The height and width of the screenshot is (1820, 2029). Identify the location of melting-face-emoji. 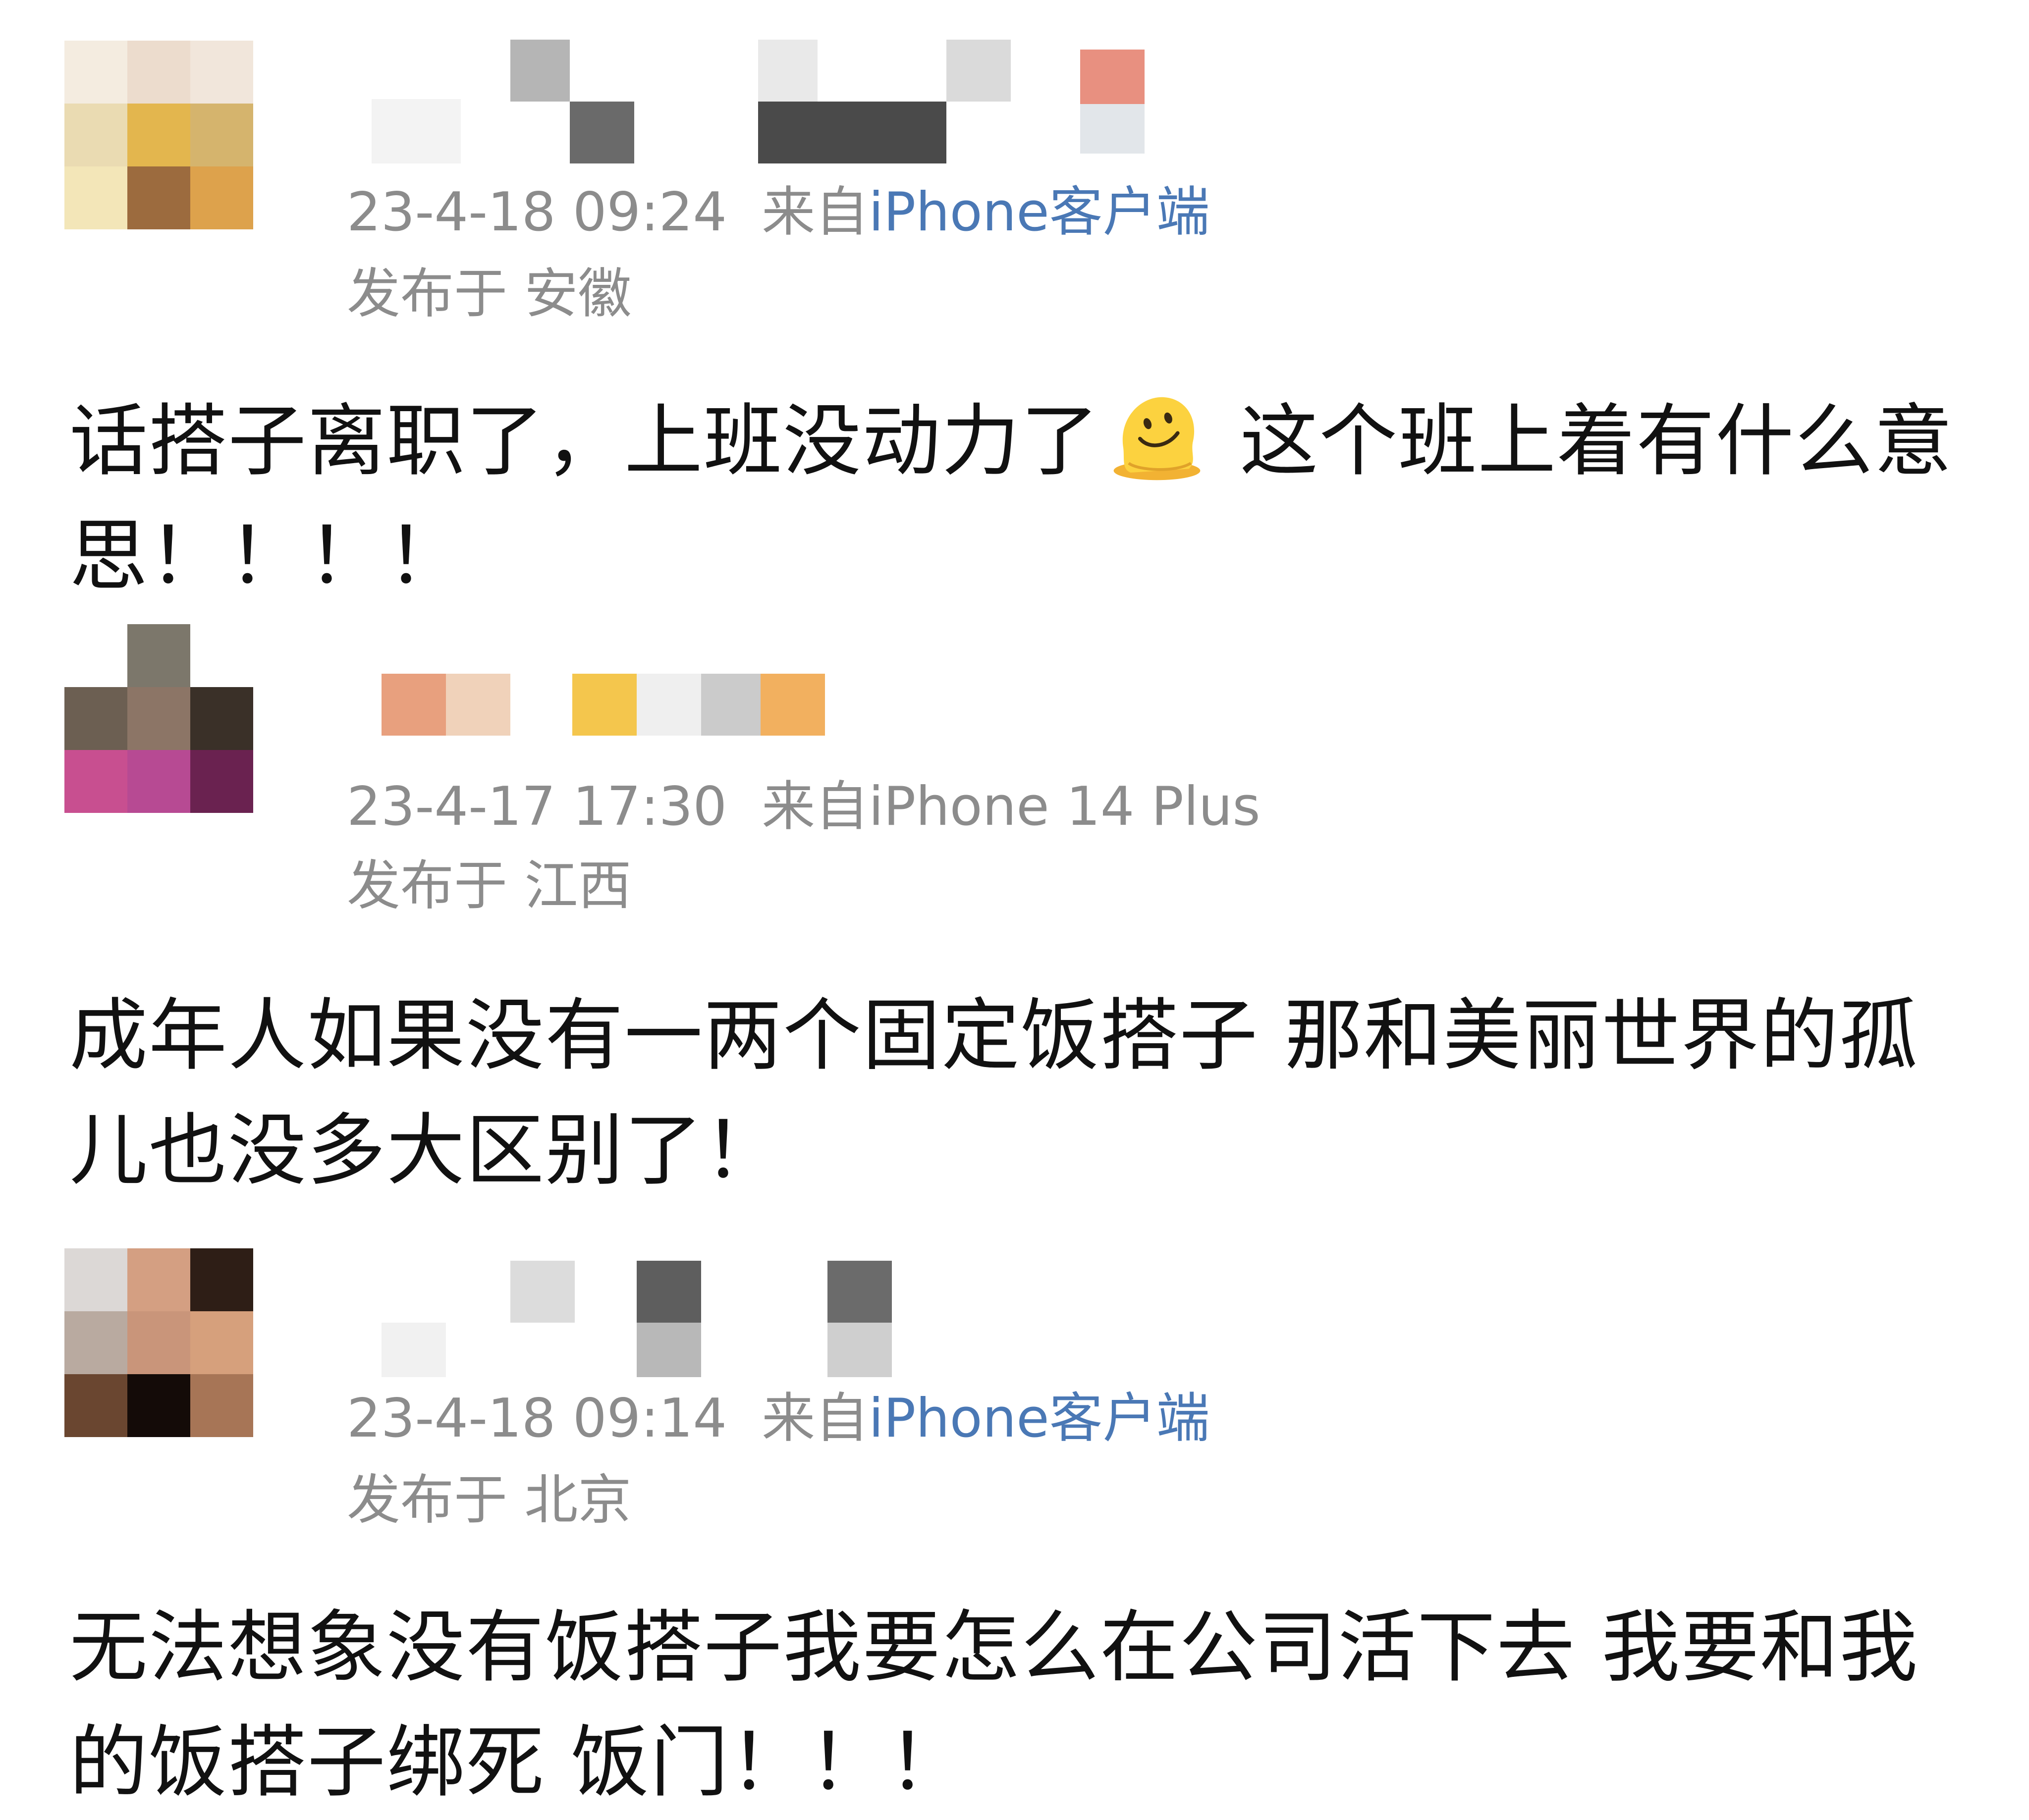
(1157, 439).